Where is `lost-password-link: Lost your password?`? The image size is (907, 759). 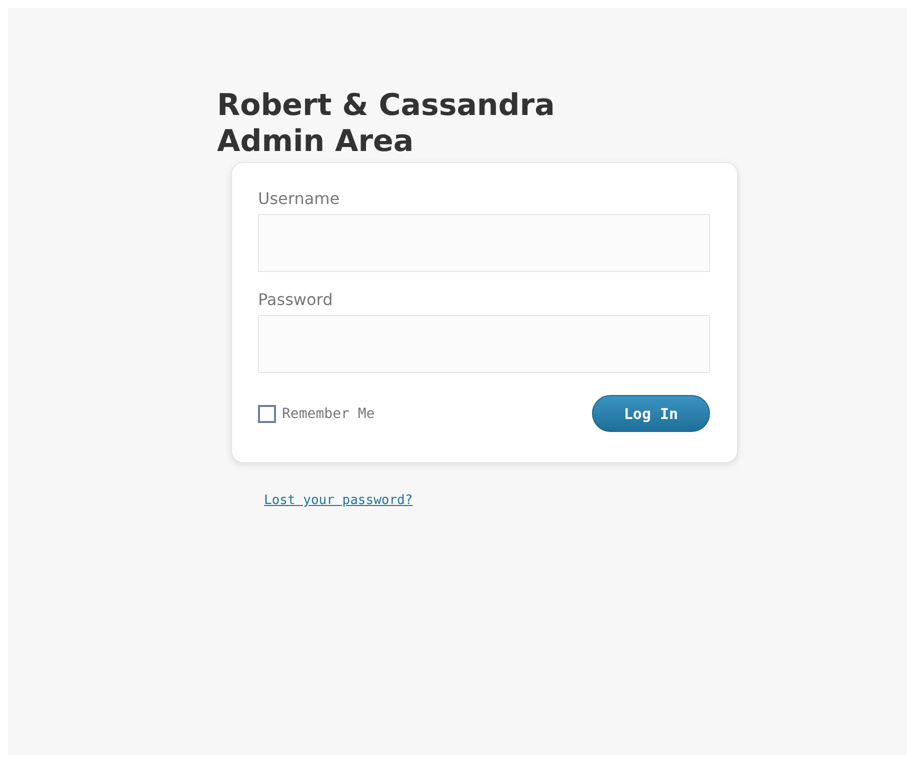 lost-password-link: Lost your password? is located at coordinates (338, 500).